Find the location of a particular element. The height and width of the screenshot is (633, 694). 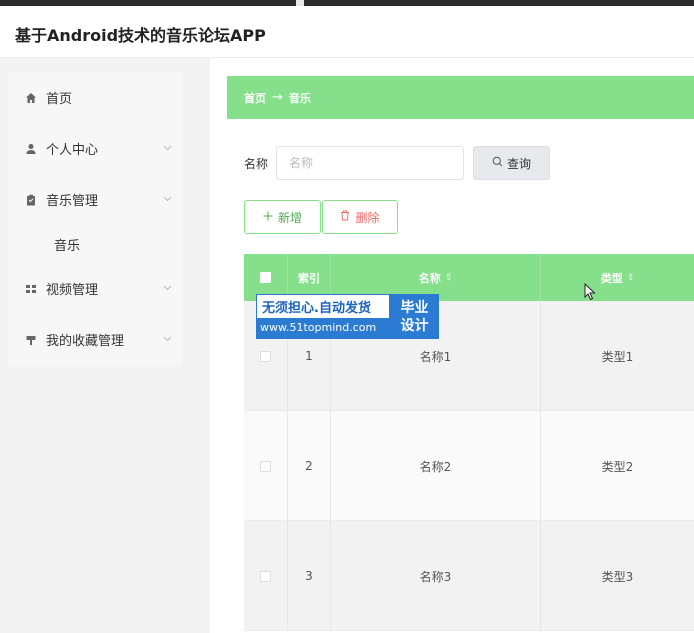

action-buttons: 新增 删除 is located at coordinates (321, 217).